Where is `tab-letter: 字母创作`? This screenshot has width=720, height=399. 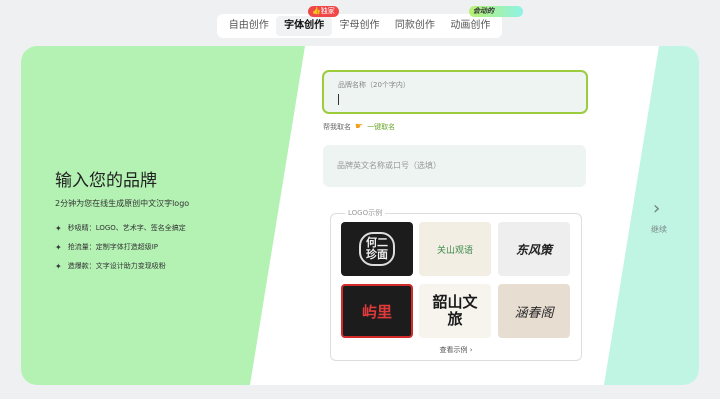
tab-letter: 字母创作 is located at coordinates (359, 26).